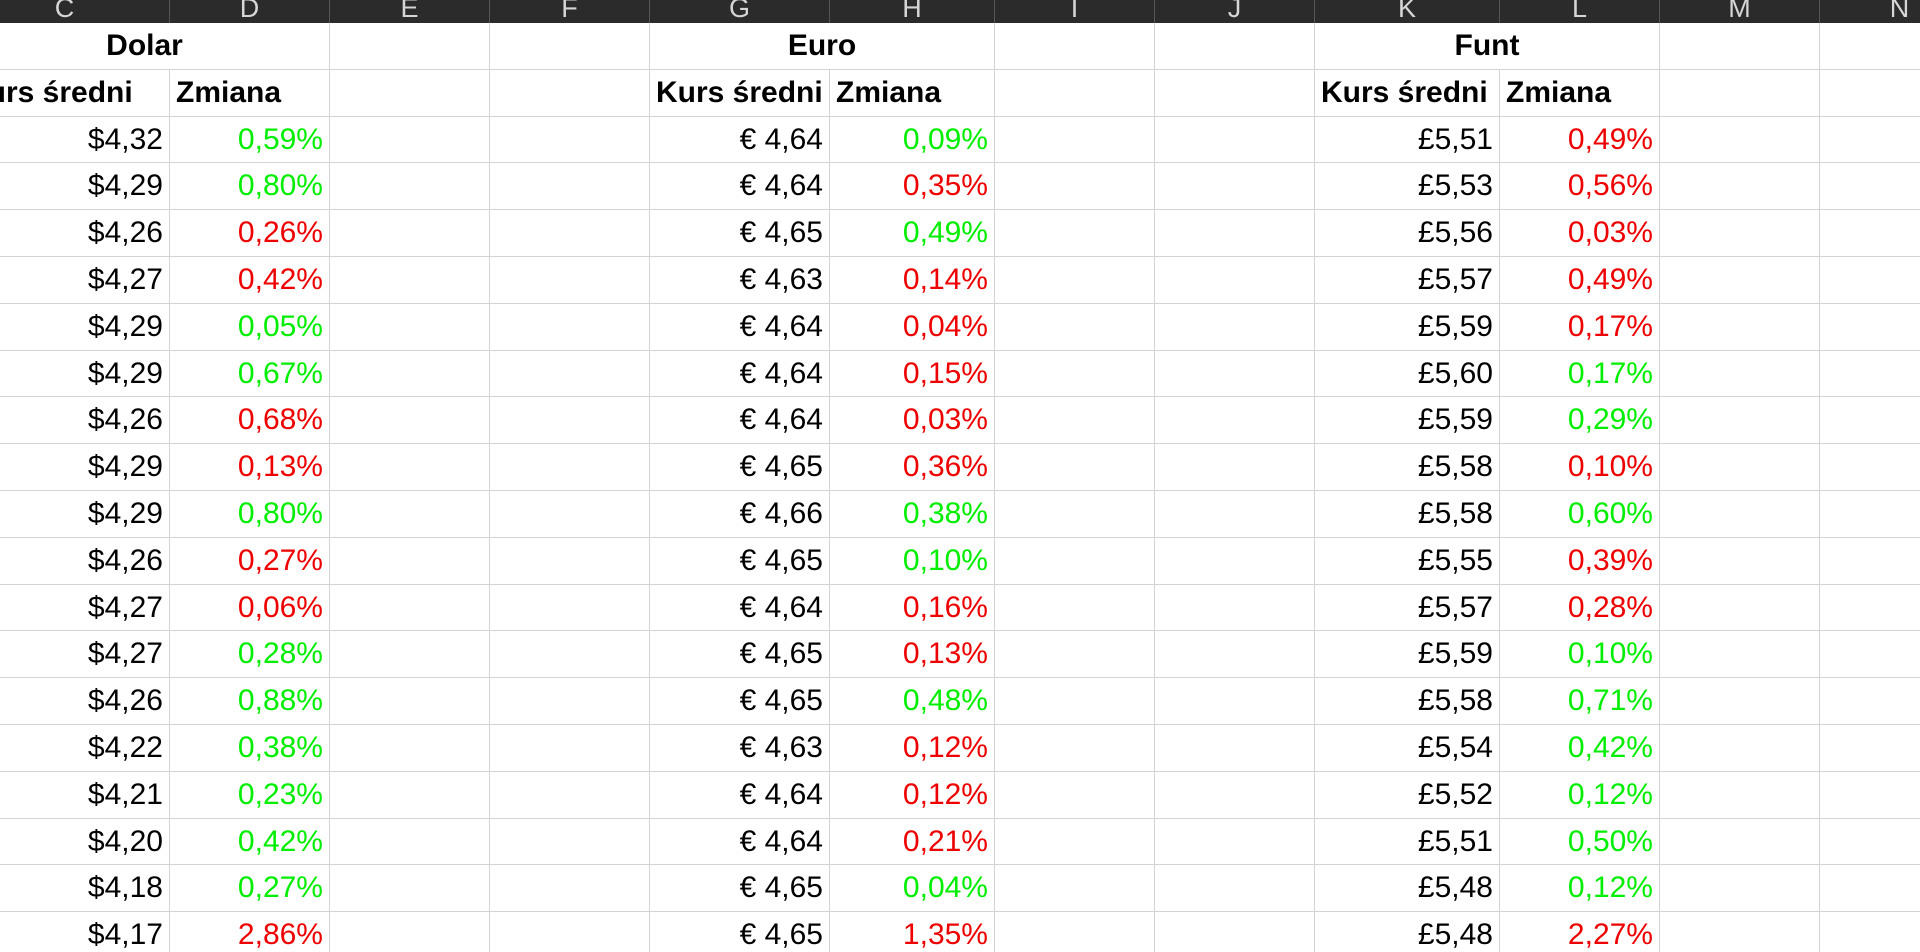 The height and width of the screenshot is (952, 1920). What do you see at coordinates (912, 701) in the screenshot?
I see `euro-change-cell: 0,48%` at bounding box center [912, 701].